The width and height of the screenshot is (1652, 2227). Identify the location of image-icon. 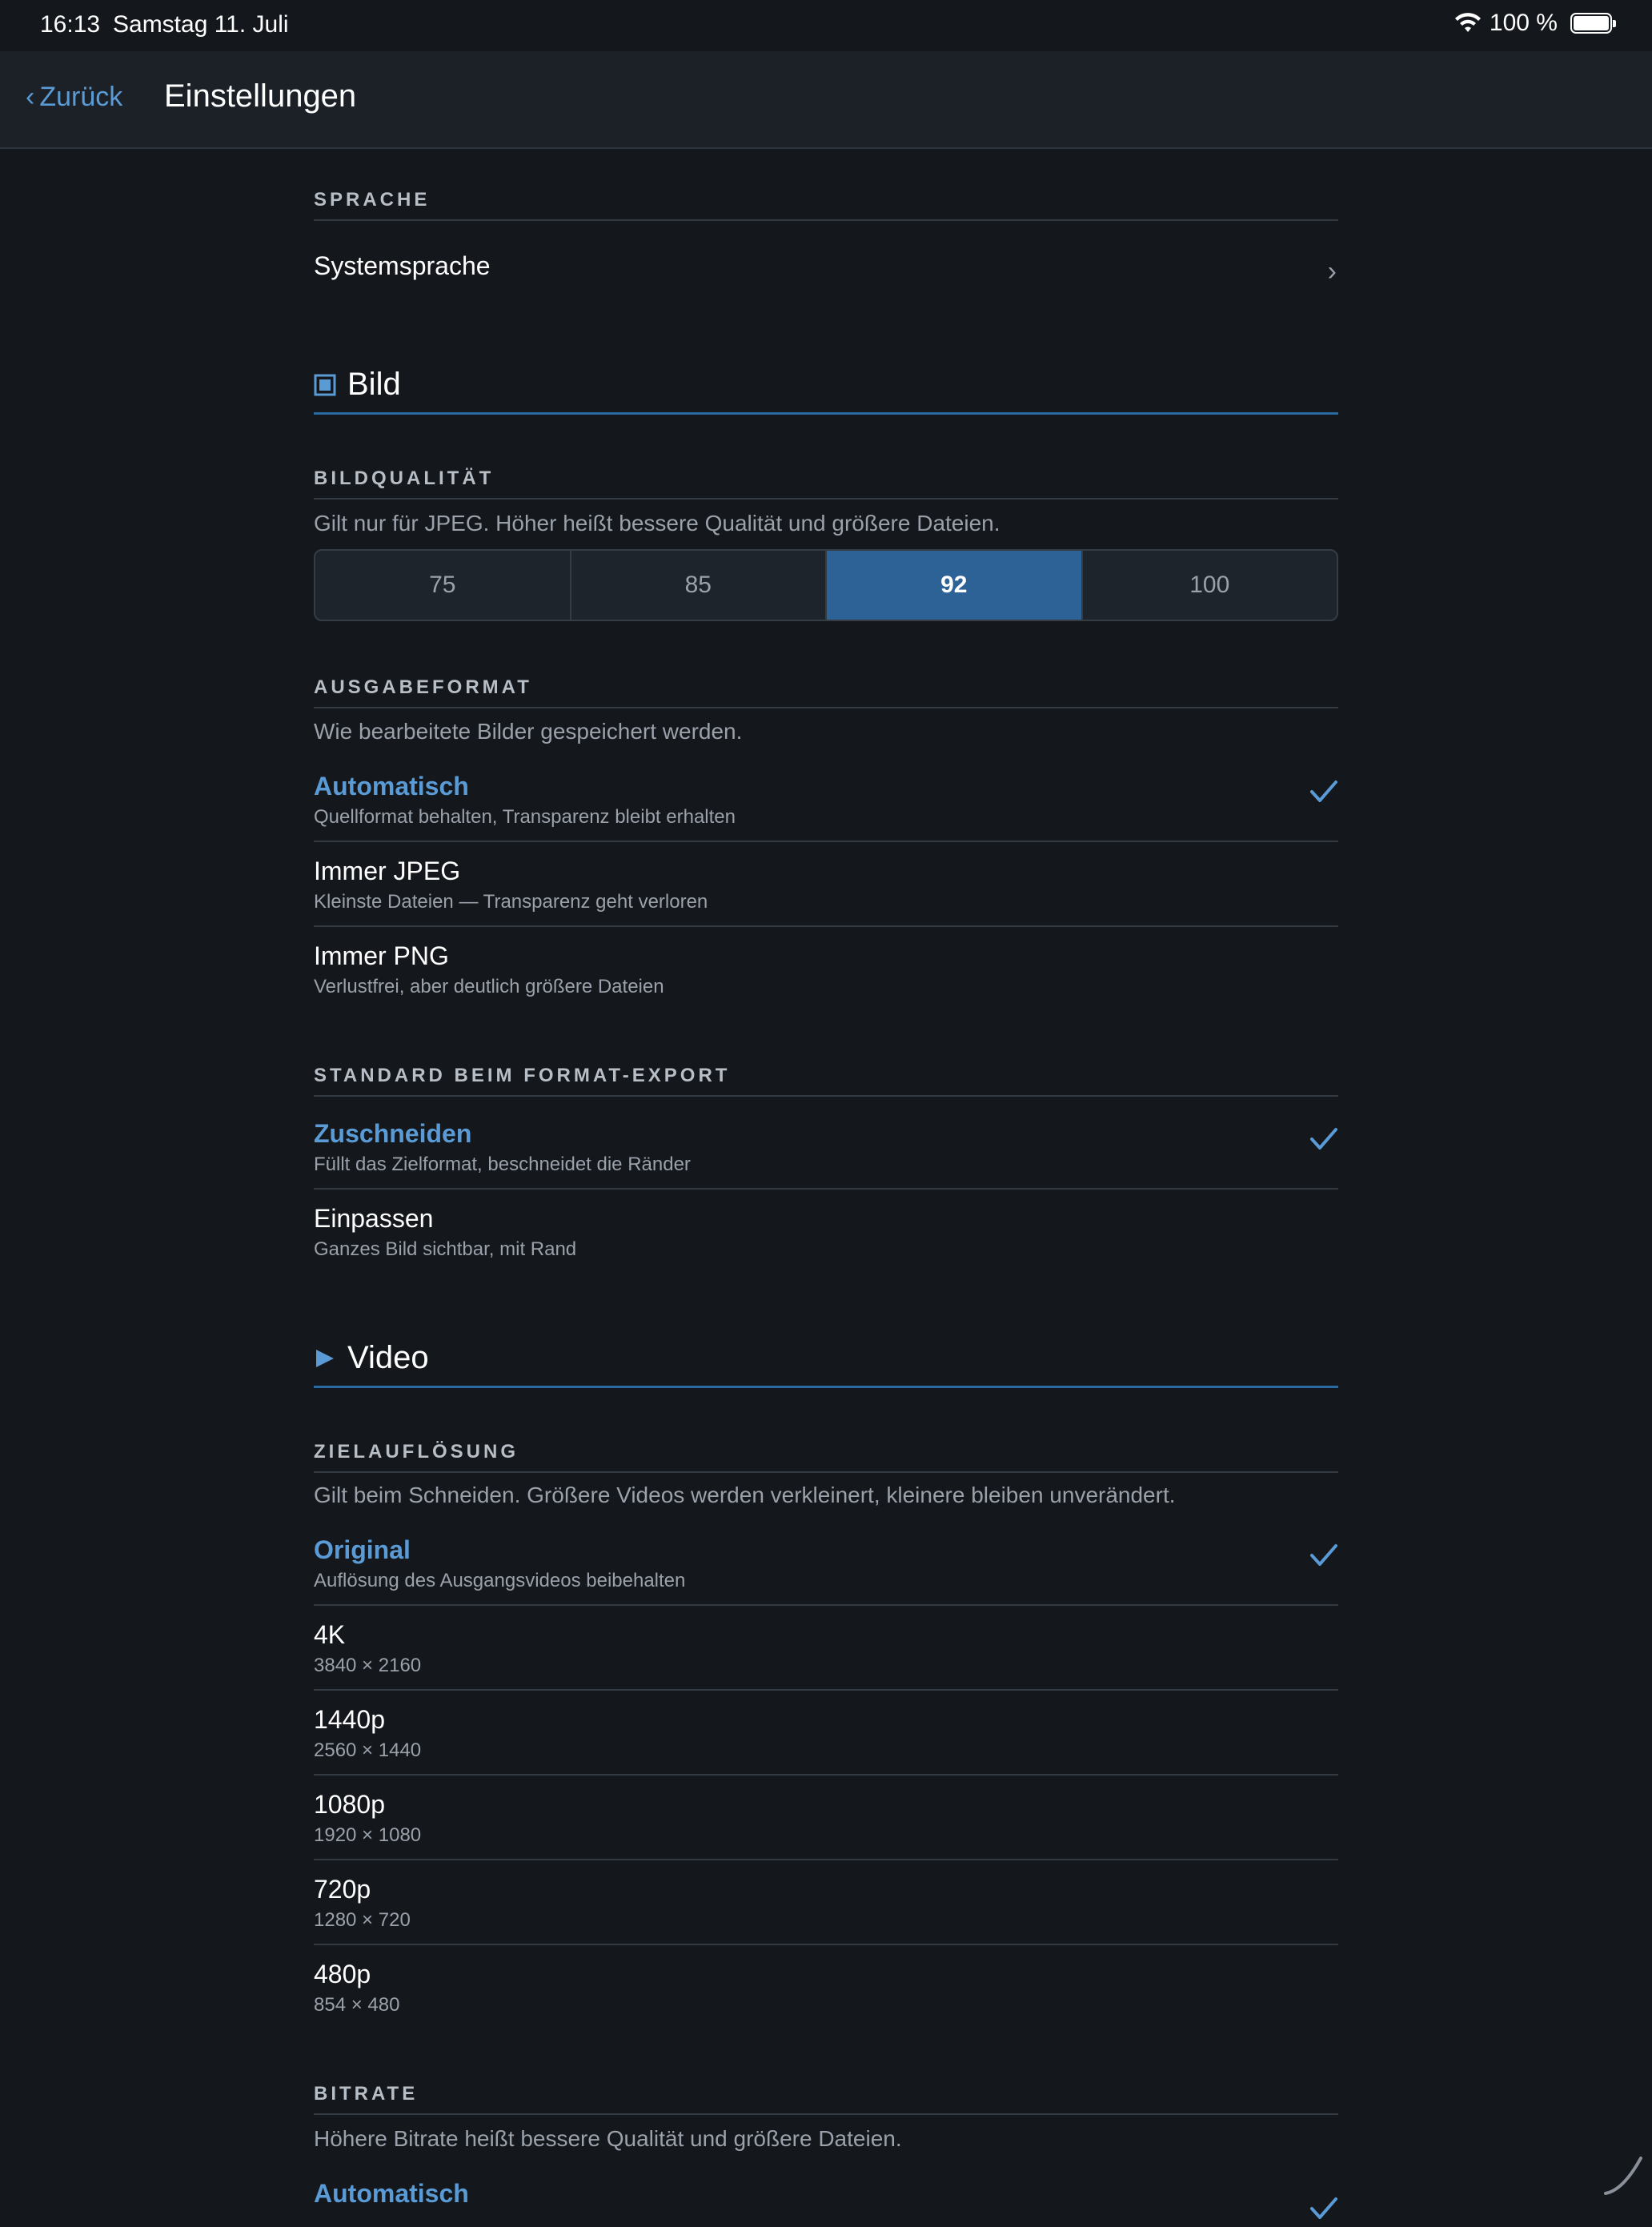
(325, 385).